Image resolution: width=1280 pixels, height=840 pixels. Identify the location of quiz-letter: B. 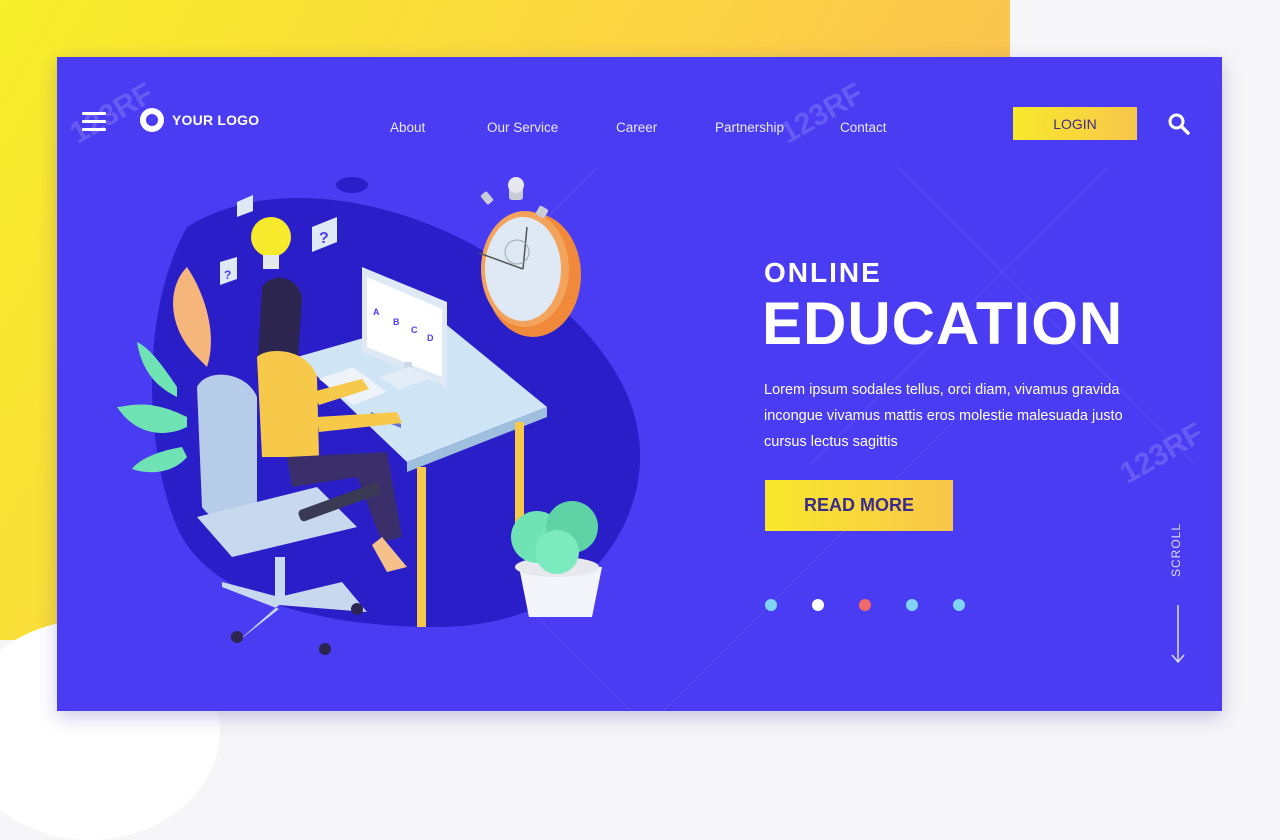
(396, 322).